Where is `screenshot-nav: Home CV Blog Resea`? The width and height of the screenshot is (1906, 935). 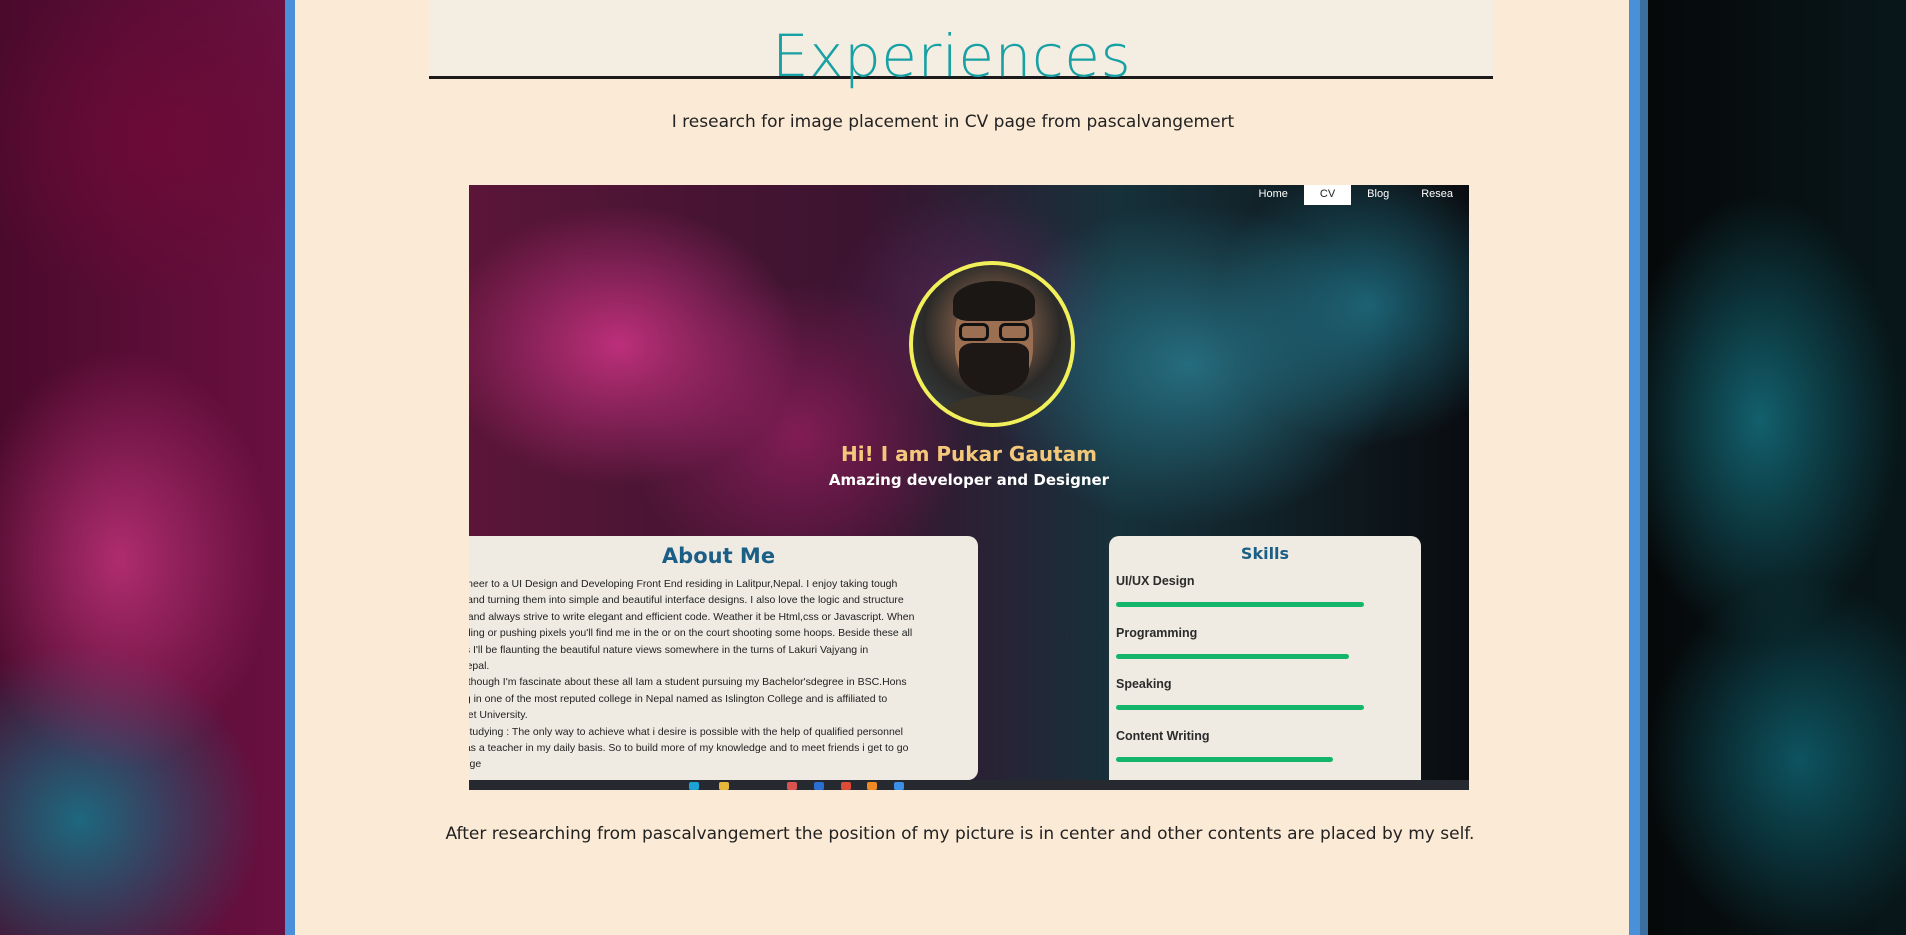 screenshot-nav: Home CV Blog Resea is located at coordinates (1356, 195).